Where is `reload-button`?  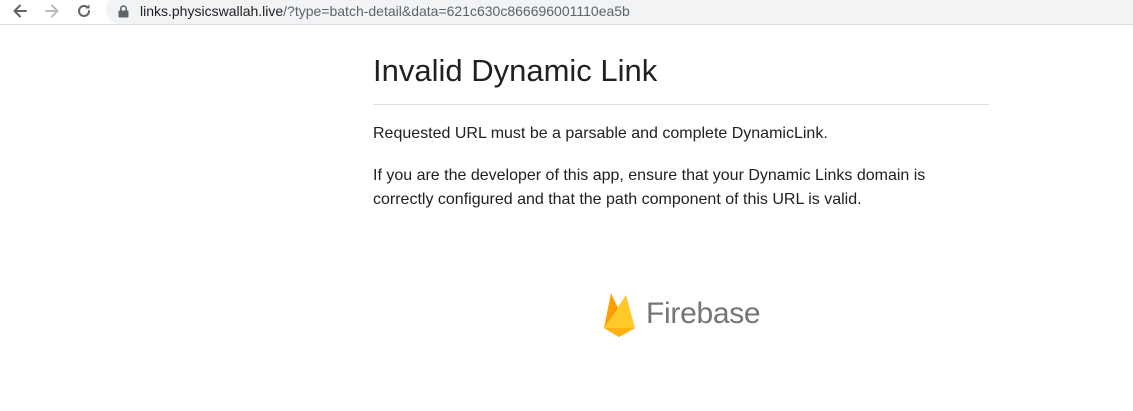
reload-button is located at coordinates (84, 11).